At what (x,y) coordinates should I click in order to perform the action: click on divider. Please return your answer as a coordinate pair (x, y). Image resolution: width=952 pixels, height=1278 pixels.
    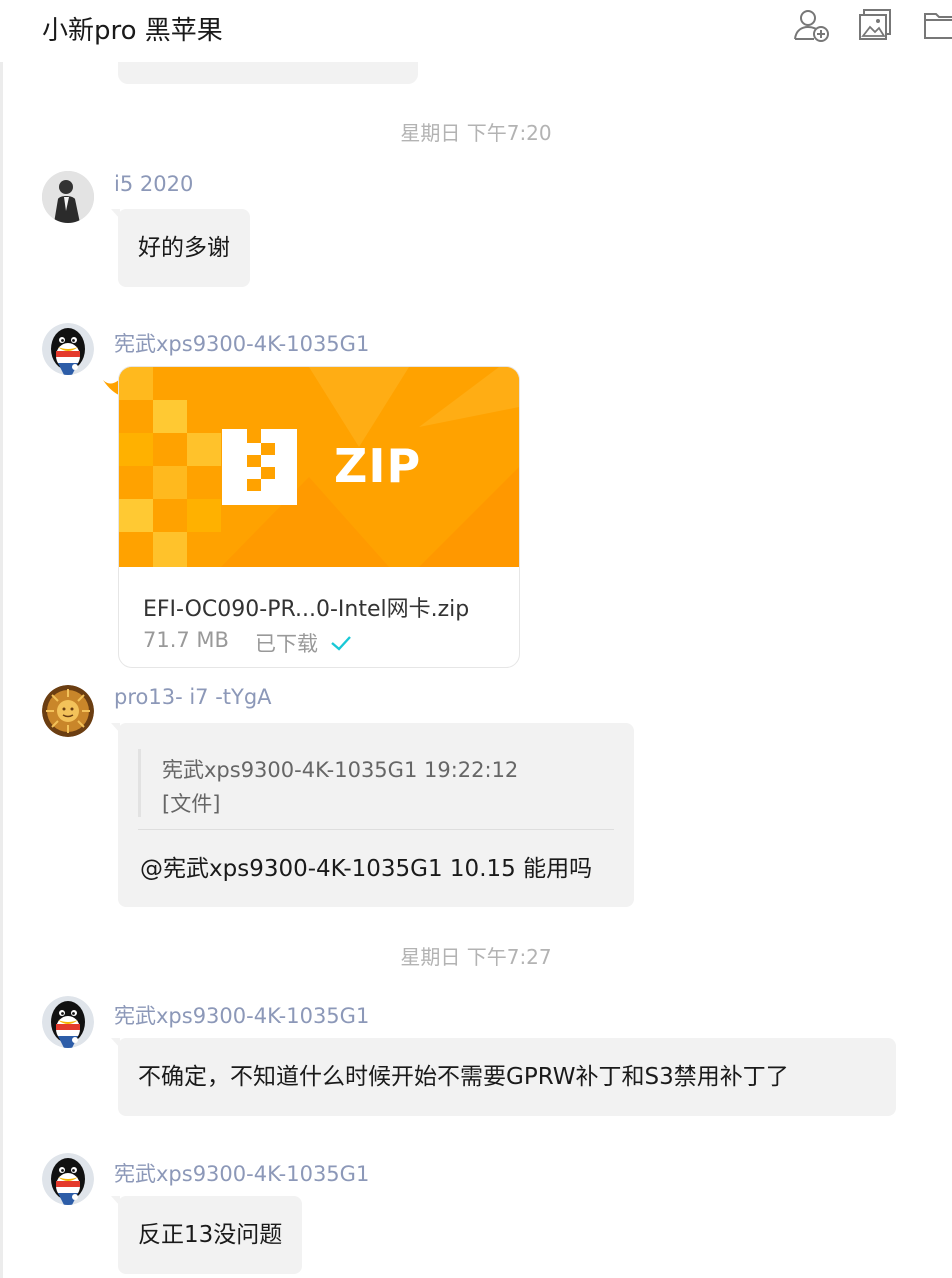
    Looking at the image, I should click on (376, 829).